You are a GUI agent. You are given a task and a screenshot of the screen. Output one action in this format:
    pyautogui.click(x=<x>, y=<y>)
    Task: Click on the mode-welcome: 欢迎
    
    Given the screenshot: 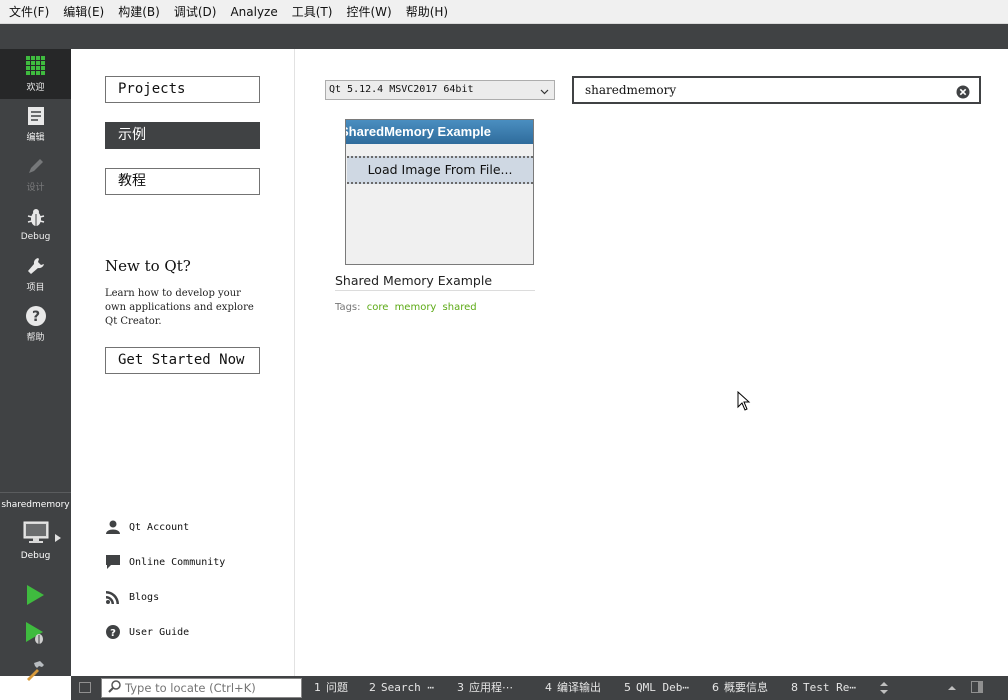 What is the action you would take?
    pyautogui.click(x=35, y=74)
    